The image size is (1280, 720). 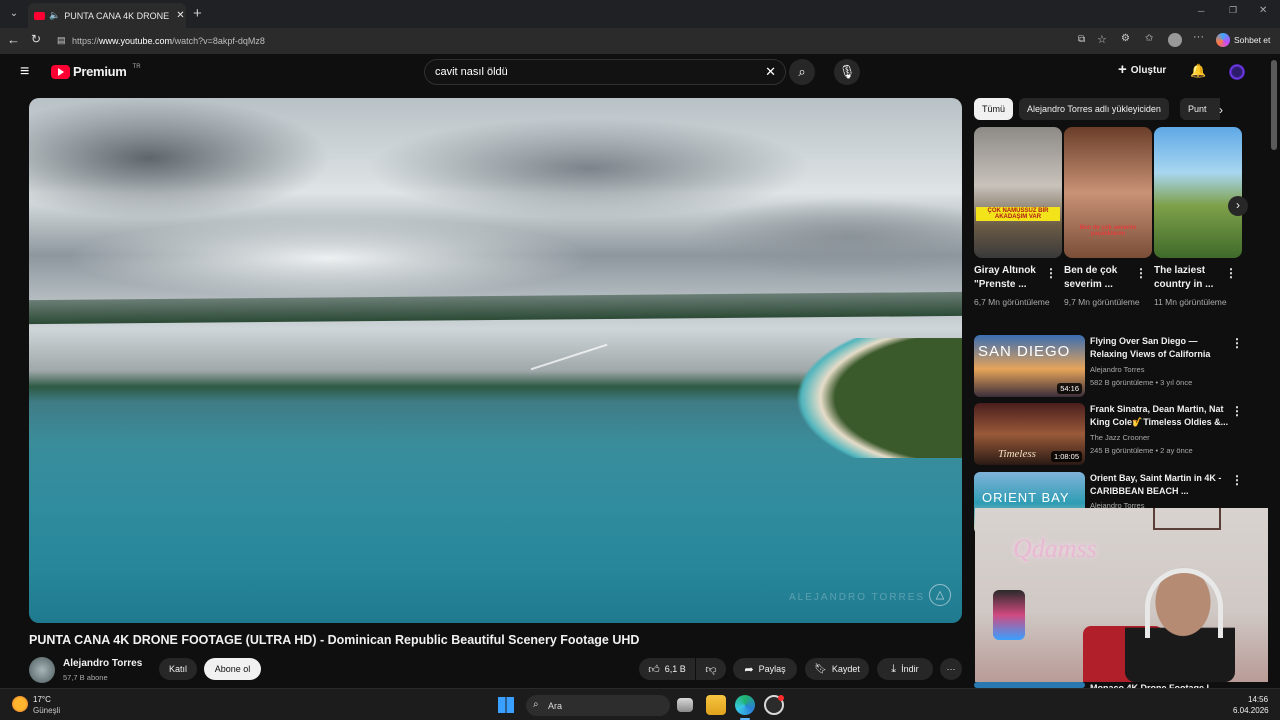 What do you see at coordinates (1120, 437) in the screenshot?
I see `video-channel: The Jazz Crooner` at bounding box center [1120, 437].